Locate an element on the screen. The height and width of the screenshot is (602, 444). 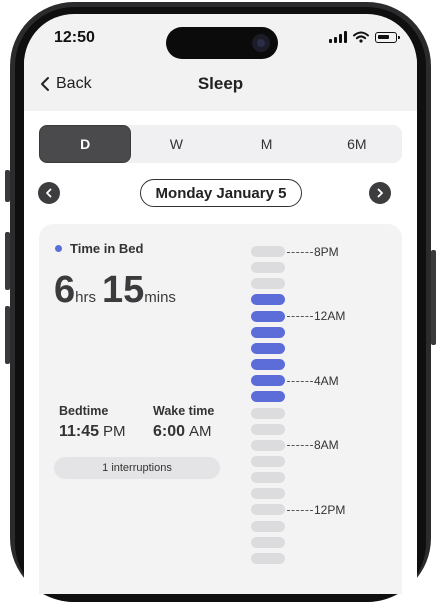
bedtime-value: 11:45 PM is located at coordinates (92, 432).